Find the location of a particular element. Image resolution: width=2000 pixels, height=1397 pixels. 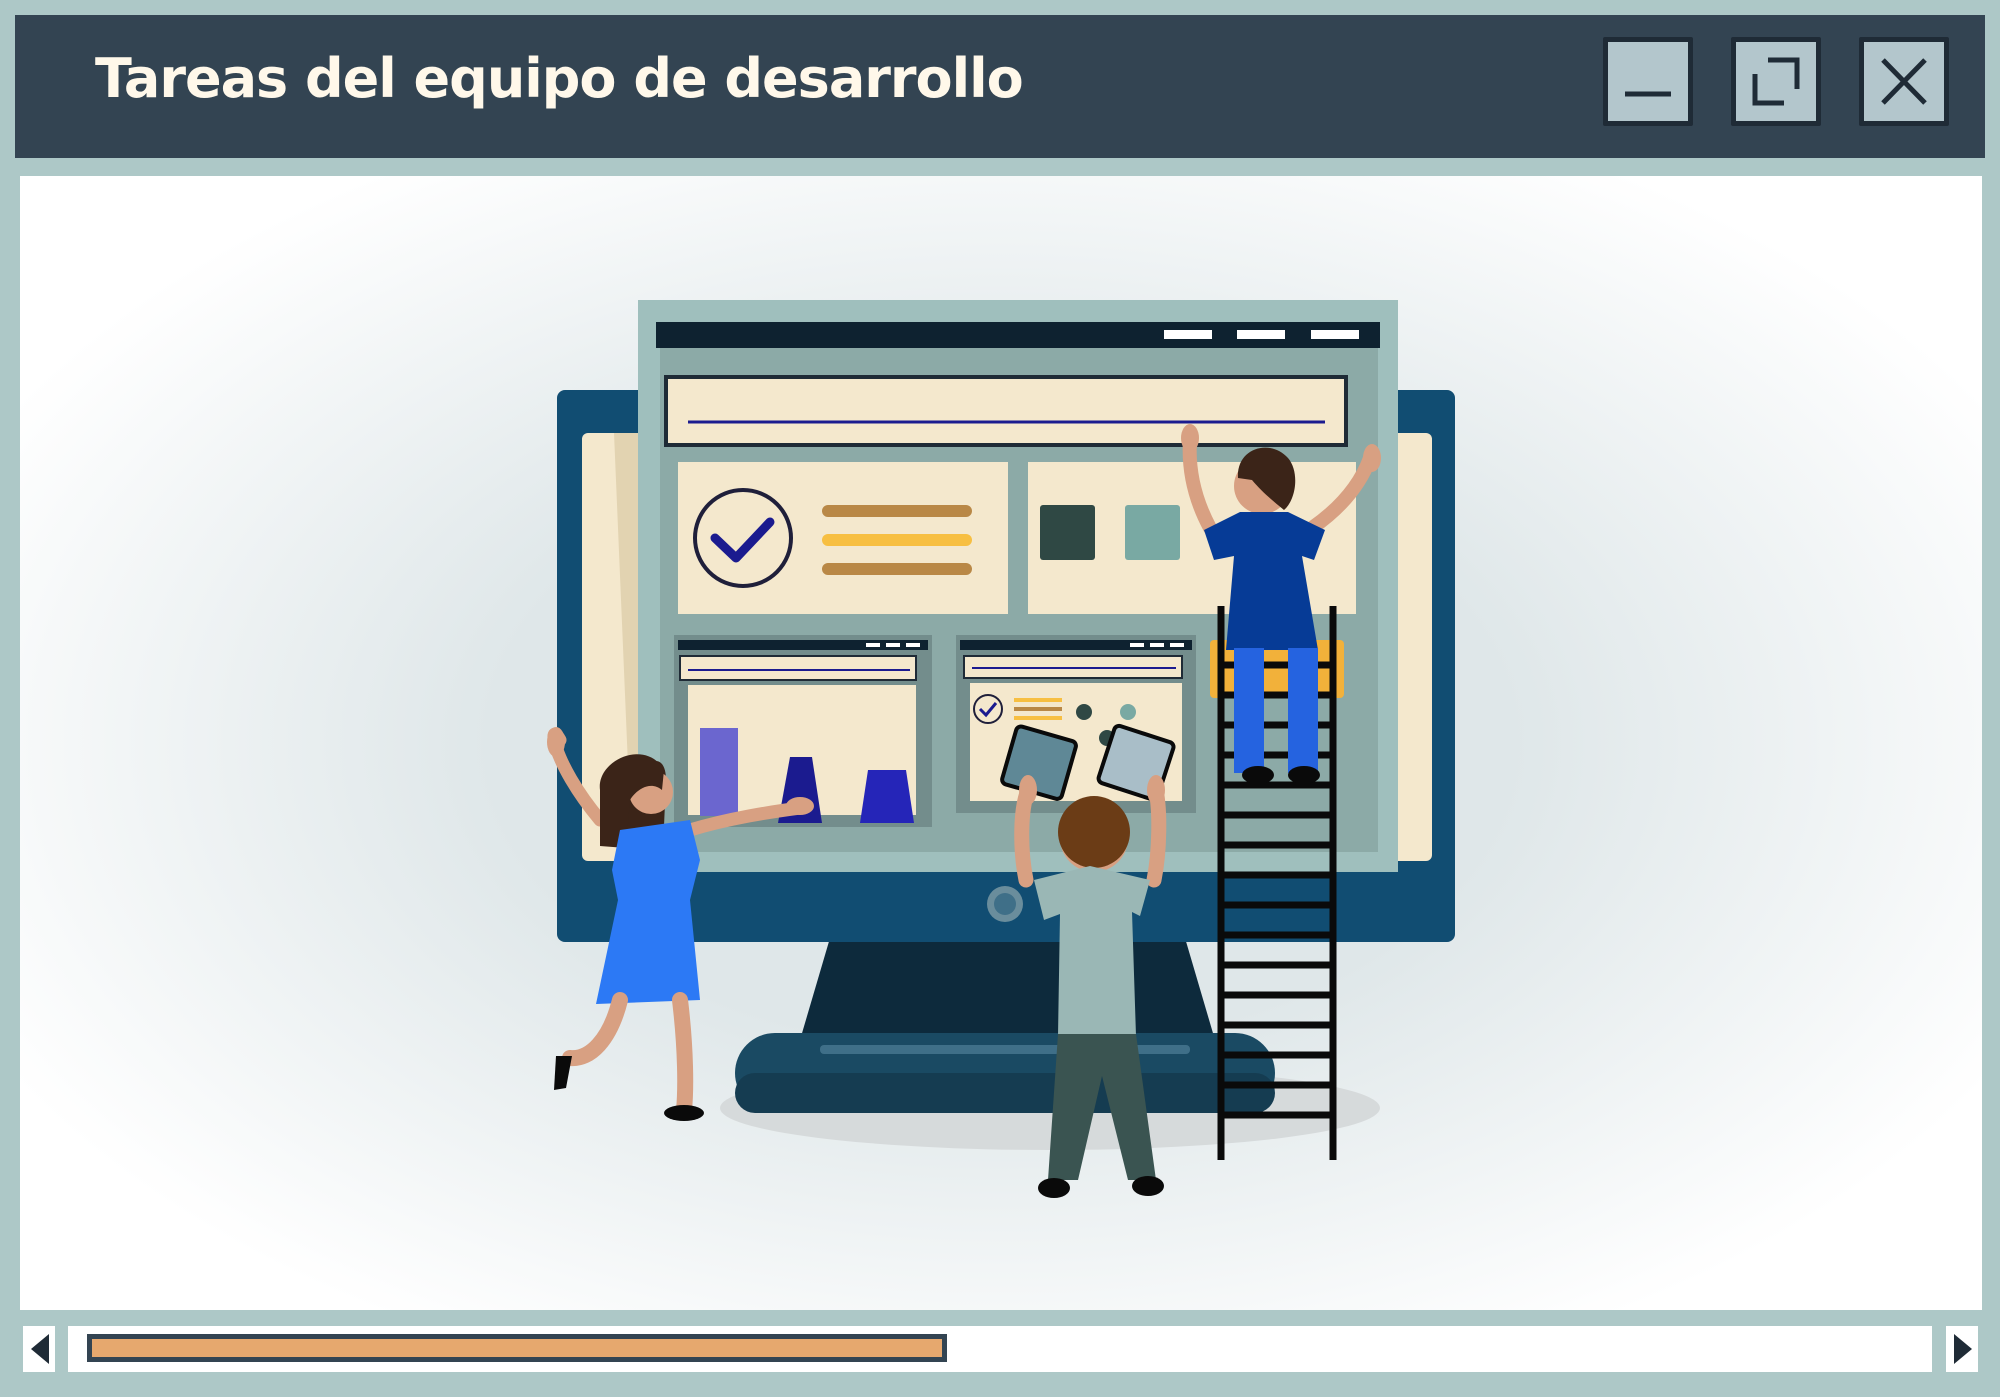

triangle-left-icon is located at coordinates (40, 1349).